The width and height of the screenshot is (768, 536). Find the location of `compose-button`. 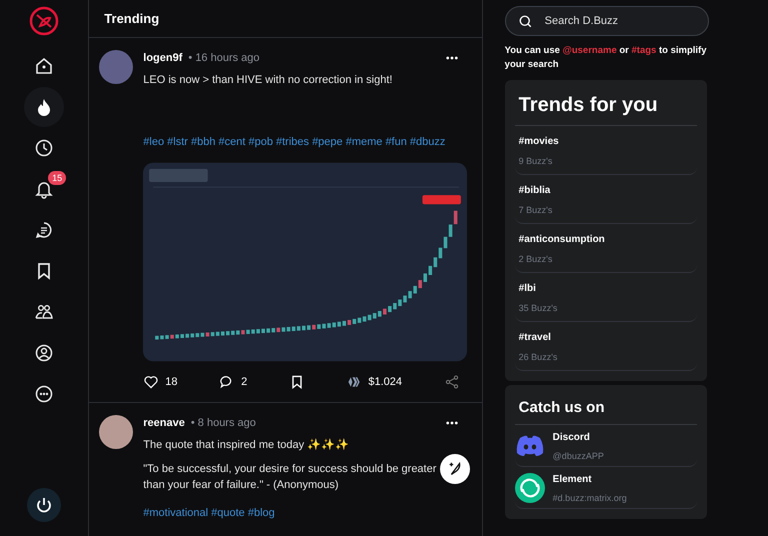

compose-button is located at coordinates (455, 469).